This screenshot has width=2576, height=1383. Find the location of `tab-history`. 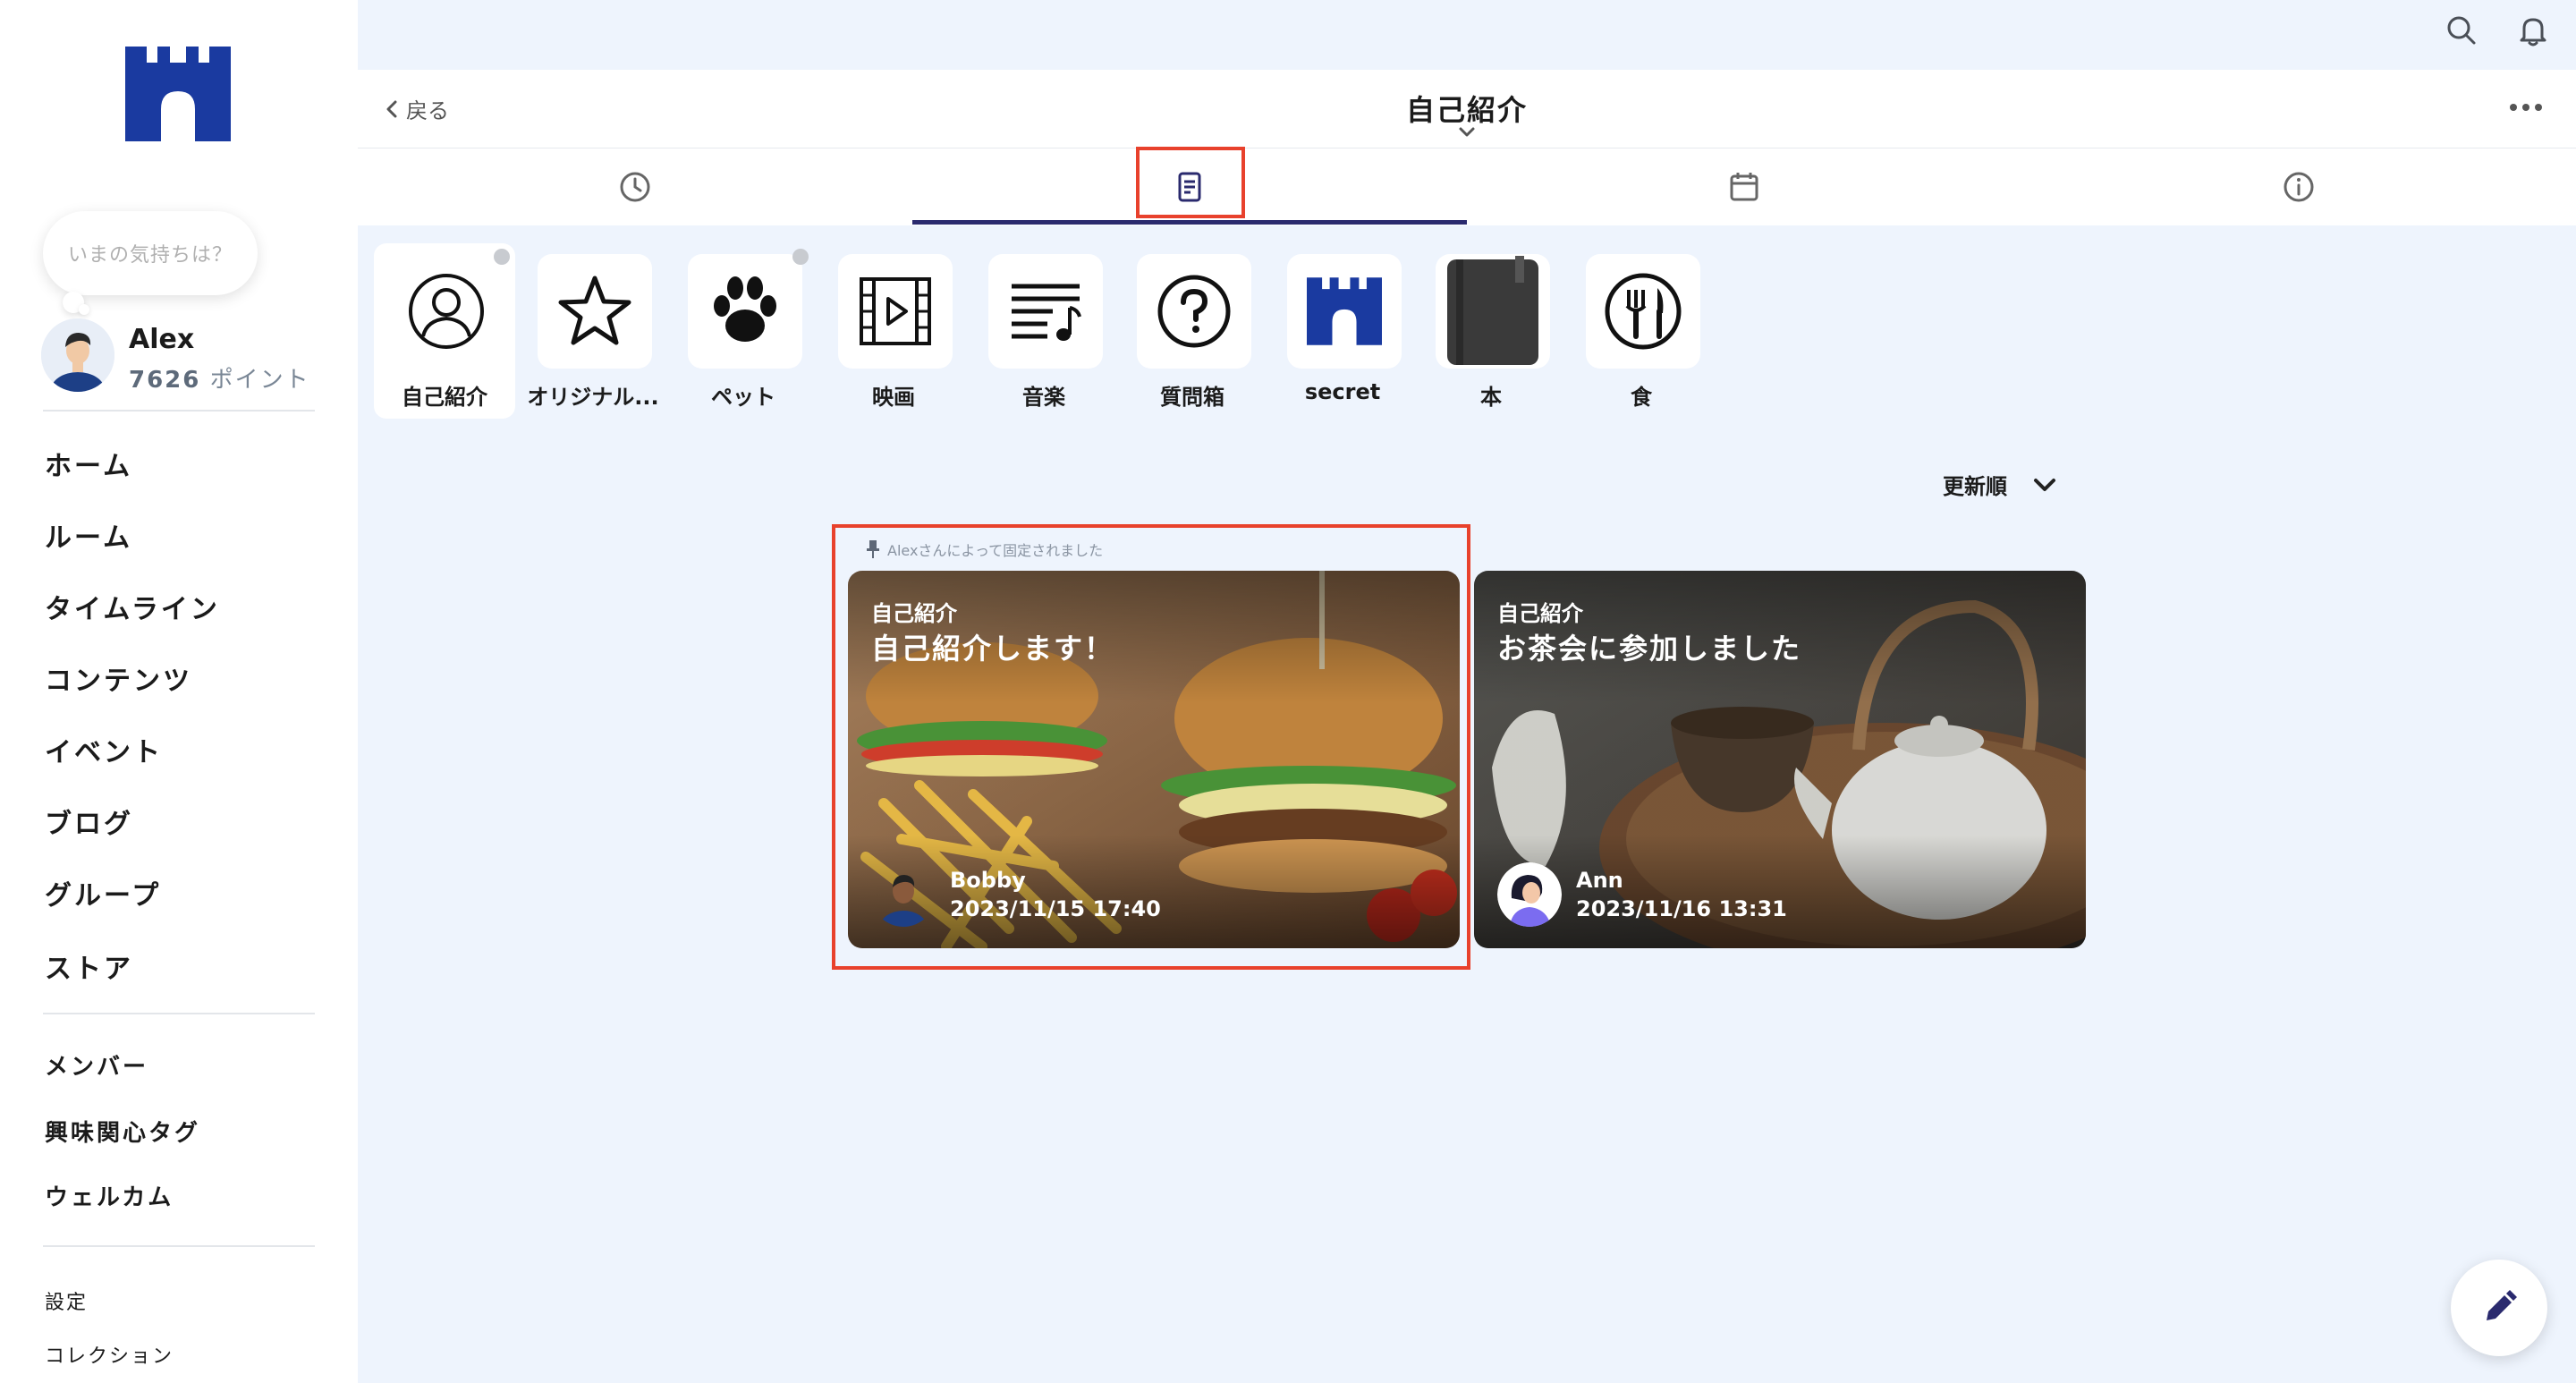

tab-history is located at coordinates (635, 187).